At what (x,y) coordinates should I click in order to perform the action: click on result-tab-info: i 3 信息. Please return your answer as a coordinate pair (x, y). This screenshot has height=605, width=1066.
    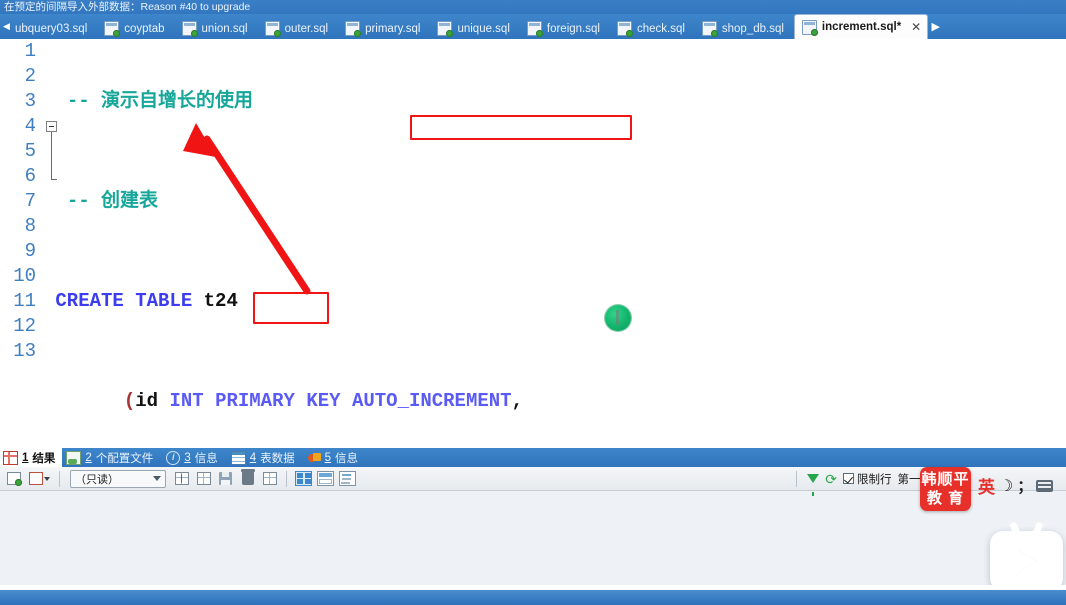
    Looking at the image, I should click on (194, 457).